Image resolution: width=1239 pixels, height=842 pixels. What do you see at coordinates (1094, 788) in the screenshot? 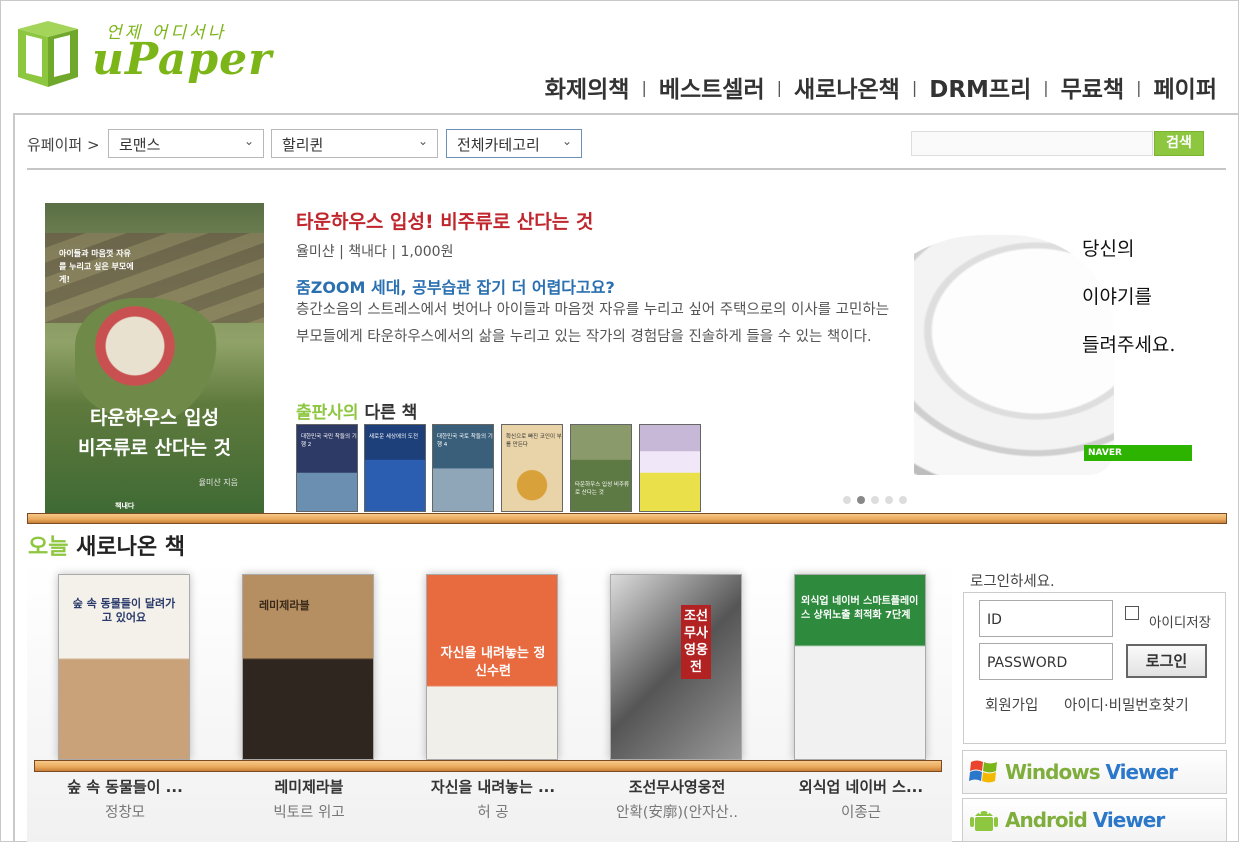
I see `windows-viewer-download: Windows Viewer Download` at bounding box center [1094, 788].